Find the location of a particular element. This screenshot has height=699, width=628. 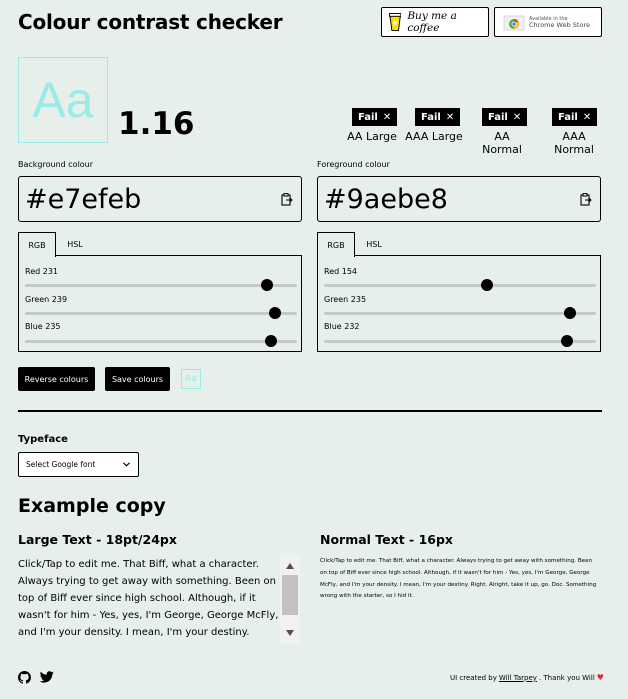

twitter-icon is located at coordinates (47, 677).